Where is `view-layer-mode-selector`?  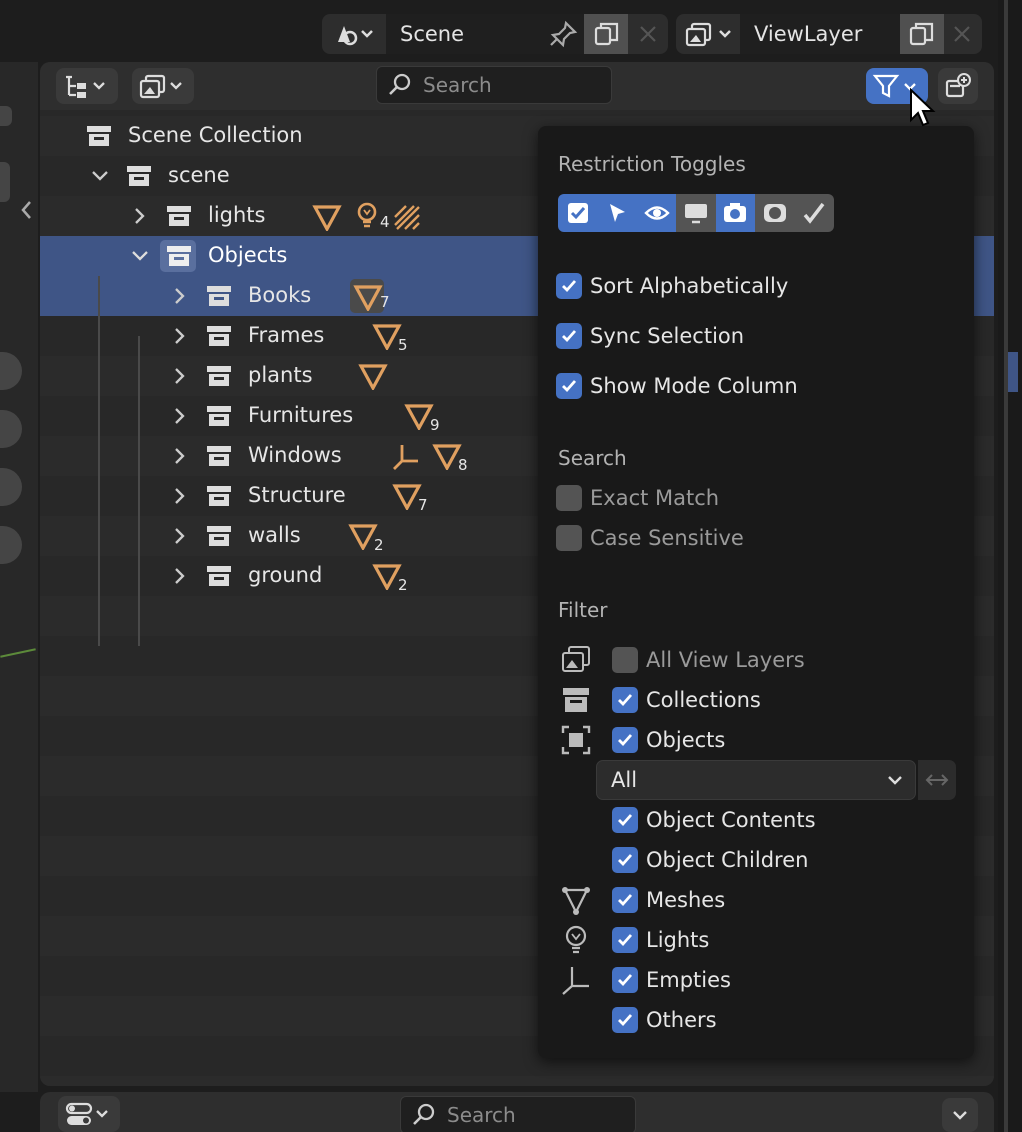 view-layer-mode-selector is located at coordinates (163, 86).